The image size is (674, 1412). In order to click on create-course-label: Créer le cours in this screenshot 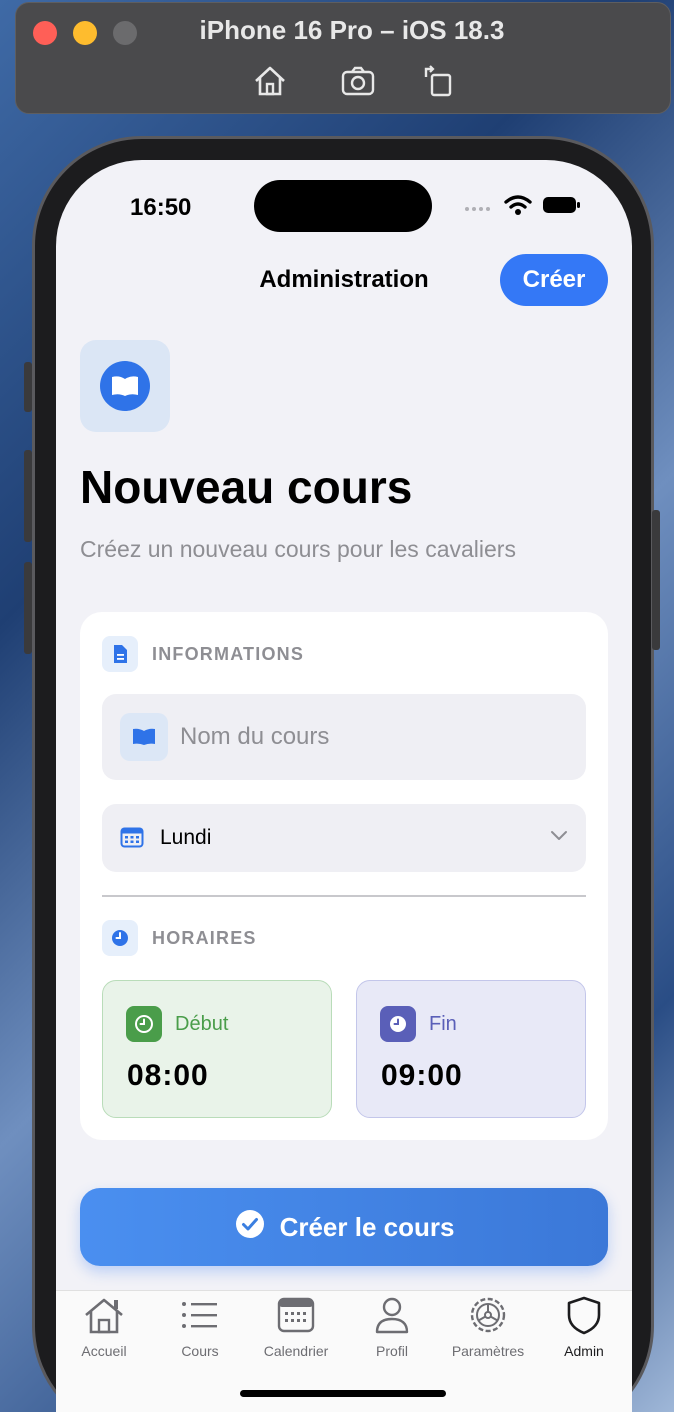, I will do `click(367, 1226)`.